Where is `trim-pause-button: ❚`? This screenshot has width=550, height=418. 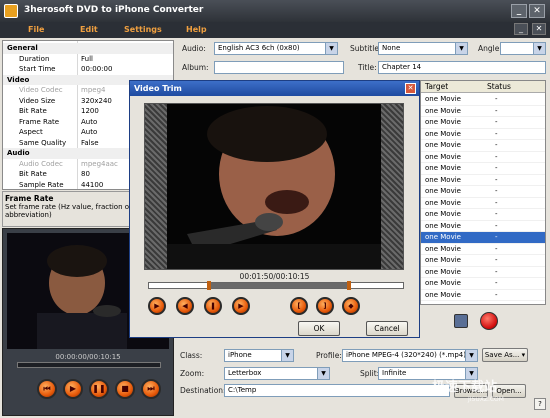 trim-pause-button: ❚ is located at coordinates (213, 306).